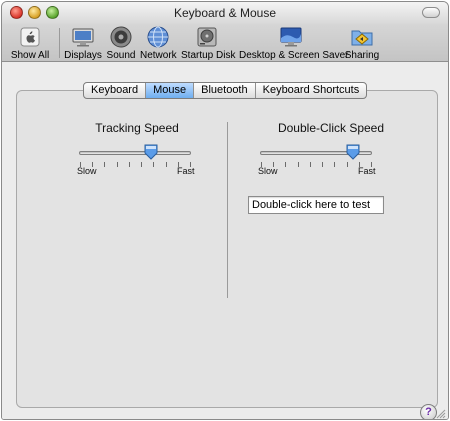 The height and width of the screenshot is (421, 450). I want to click on globe-icon, so click(158, 37).